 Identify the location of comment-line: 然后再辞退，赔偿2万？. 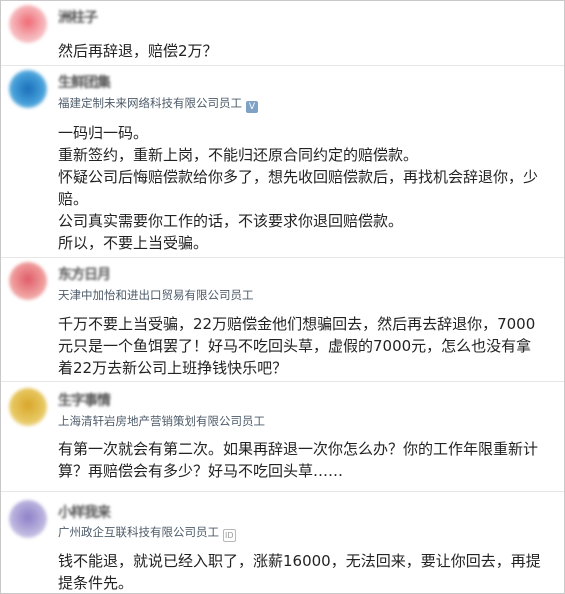
(138, 51).